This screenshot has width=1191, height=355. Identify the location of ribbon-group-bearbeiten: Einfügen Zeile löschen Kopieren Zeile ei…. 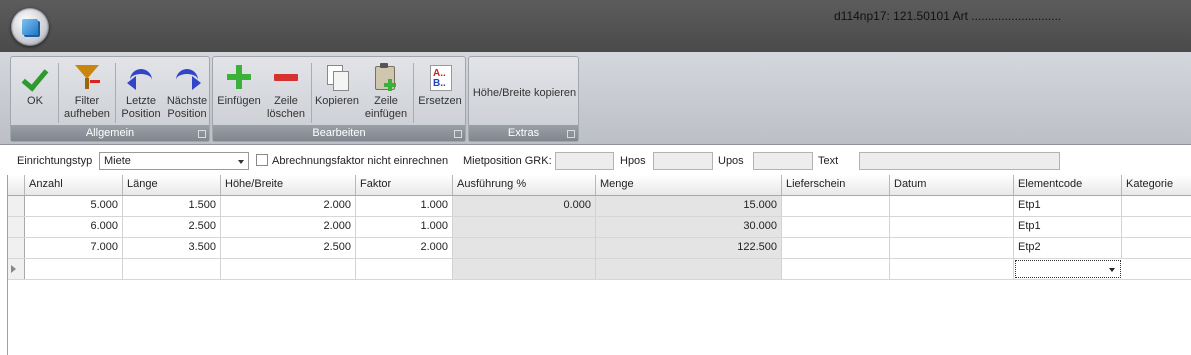
(339, 99).